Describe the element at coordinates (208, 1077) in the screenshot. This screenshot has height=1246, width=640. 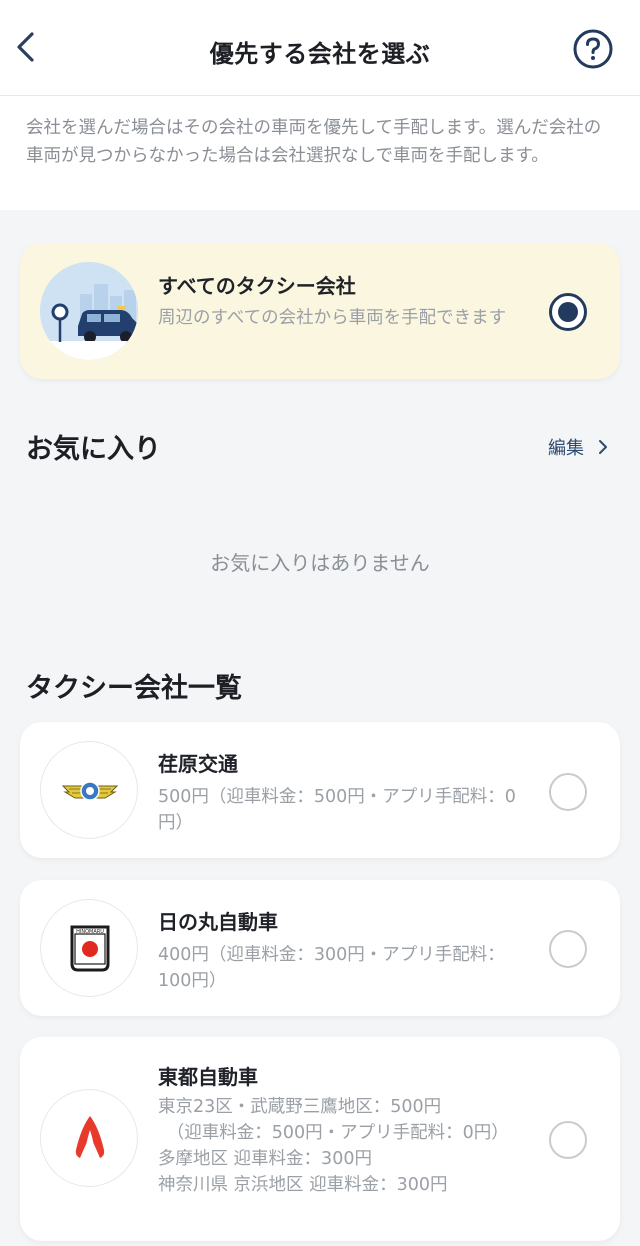
I see `company-name: 東都自動車` at that location.